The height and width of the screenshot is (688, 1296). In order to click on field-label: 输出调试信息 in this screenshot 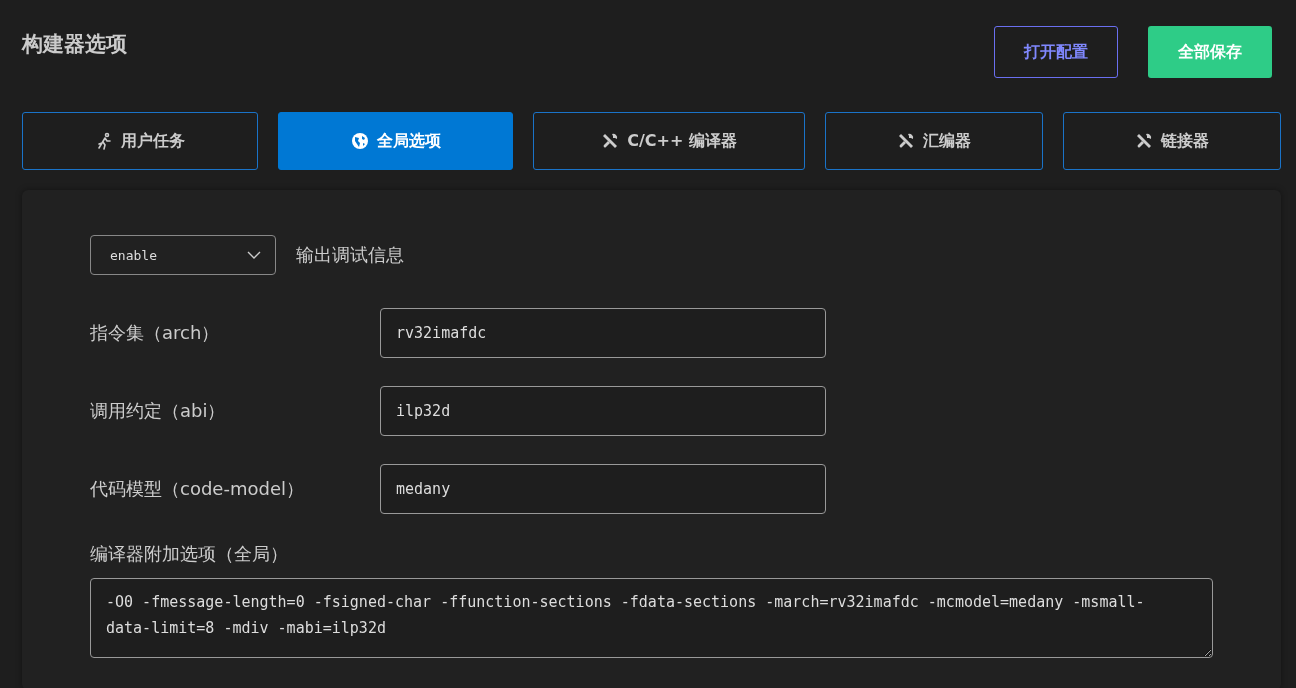, I will do `click(350, 255)`.